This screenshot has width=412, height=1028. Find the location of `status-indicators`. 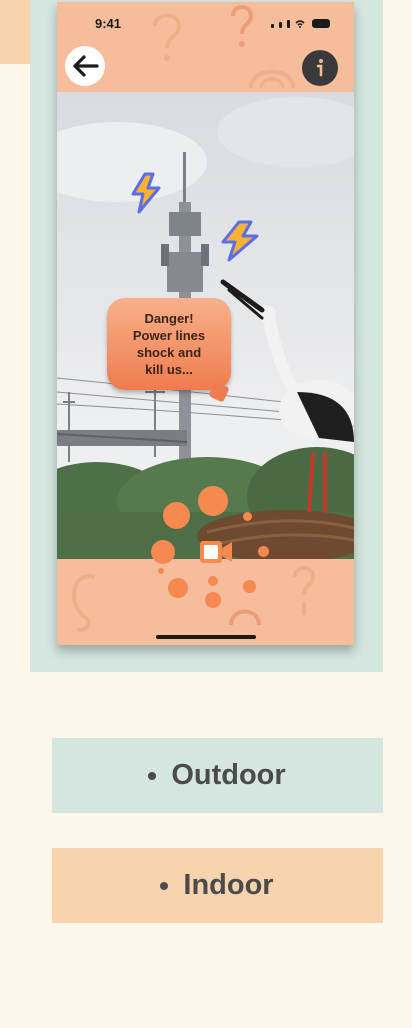

status-indicators is located at coordinates (300, 22).